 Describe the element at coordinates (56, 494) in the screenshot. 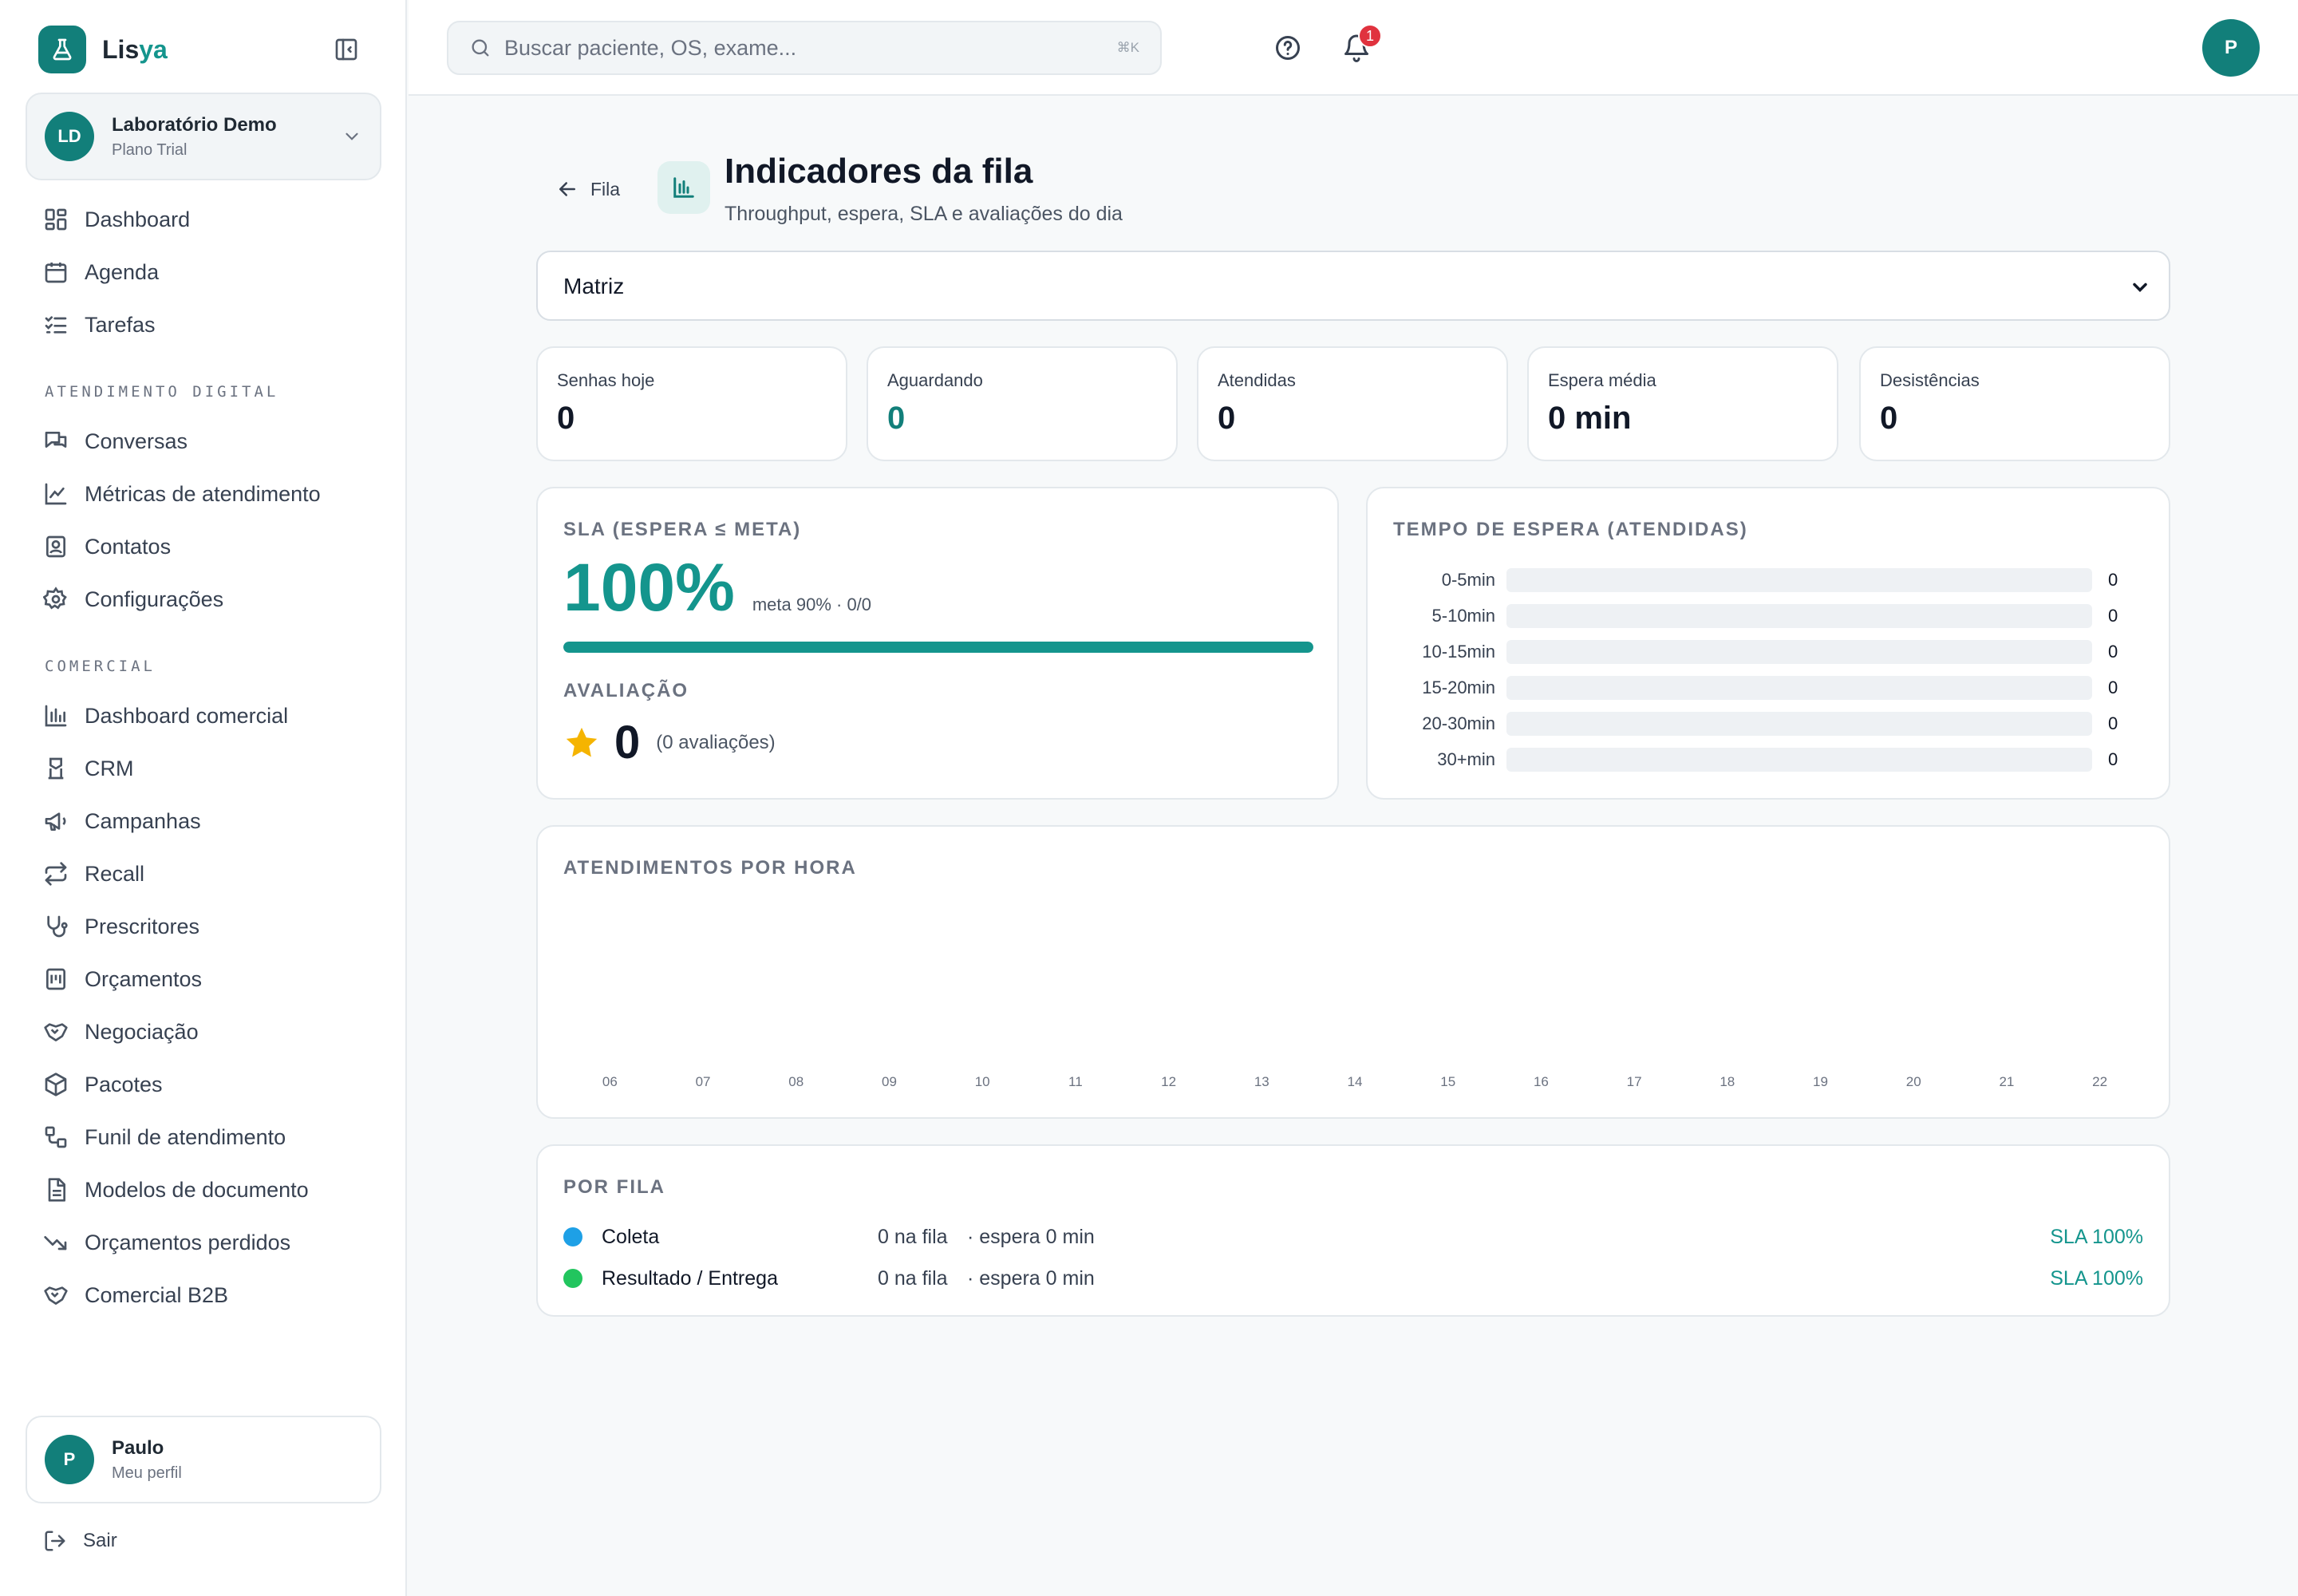

I see `line-chart-icon` at that location.